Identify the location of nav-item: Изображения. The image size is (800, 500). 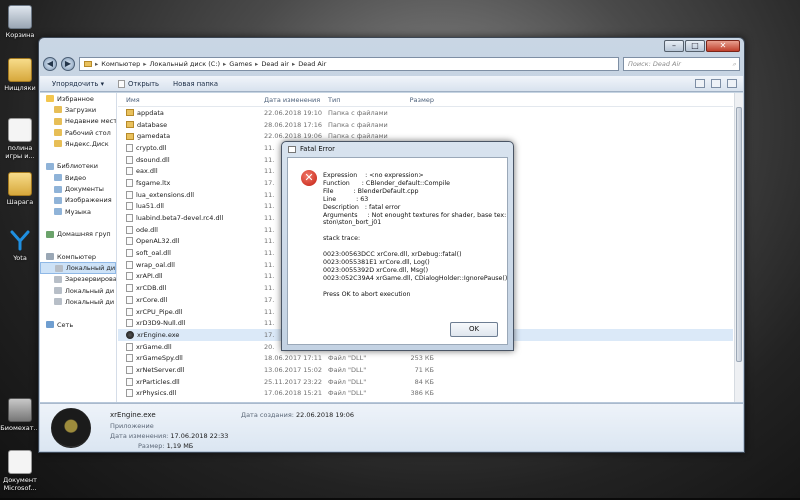
(78, 200).